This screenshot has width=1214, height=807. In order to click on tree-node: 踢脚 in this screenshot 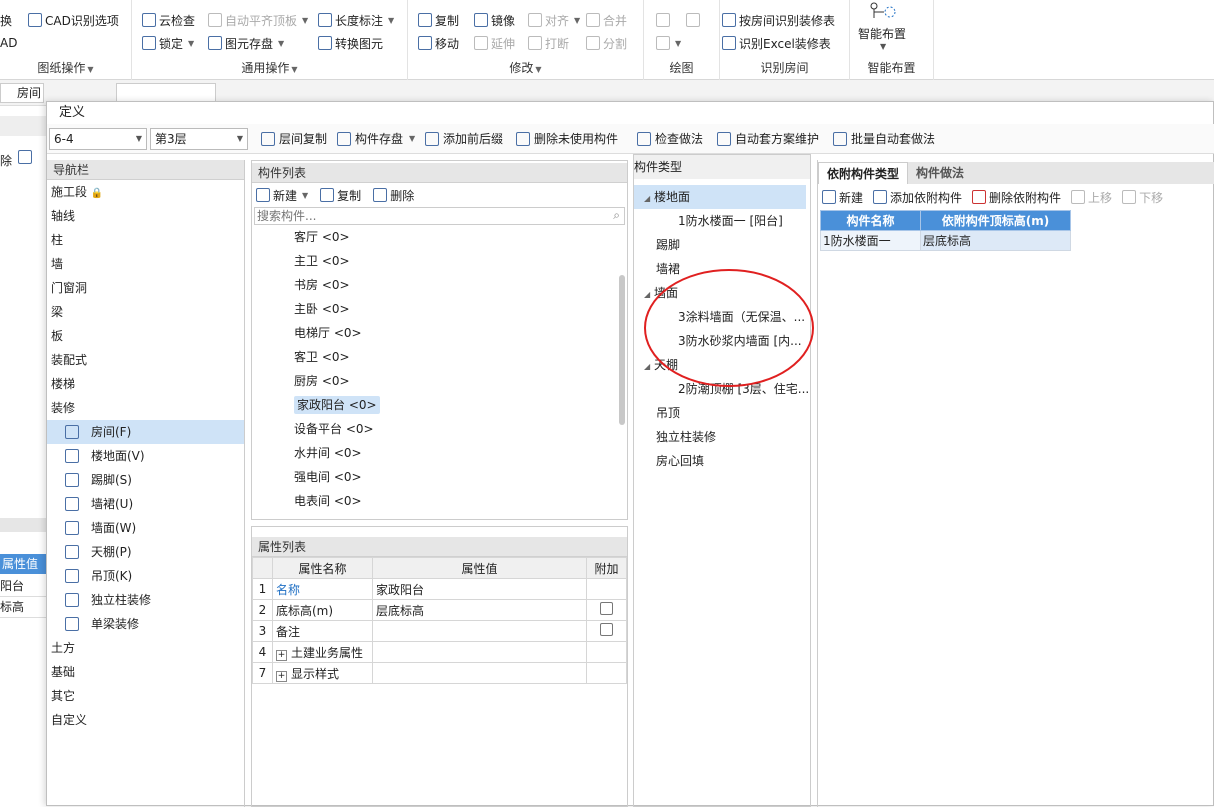, I will do `click(722, 245)`.